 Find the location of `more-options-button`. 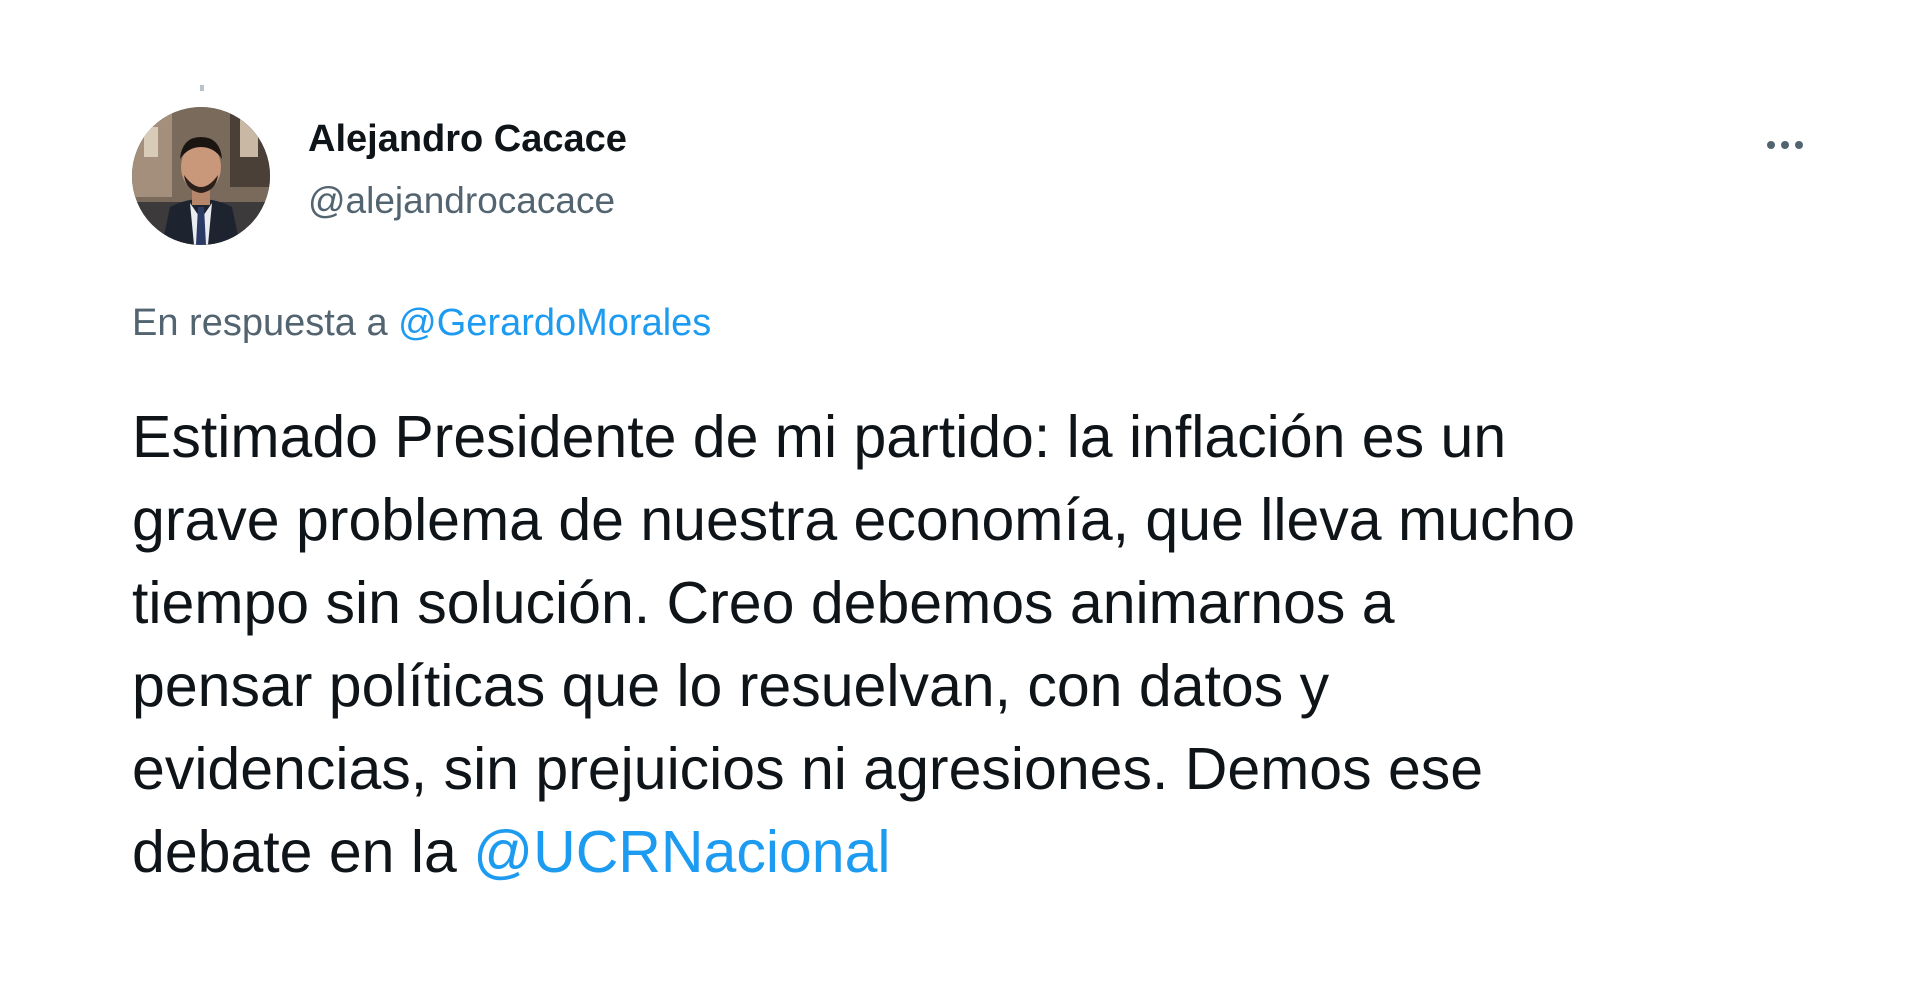

more-options-button is located at coordinates (1785, 145).